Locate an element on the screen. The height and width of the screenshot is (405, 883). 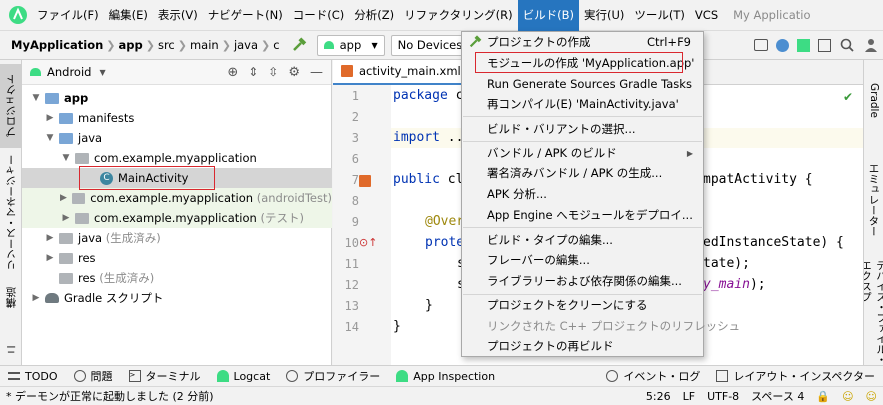
file-encoding: UTF-8 is located at coordinates (723, 396).